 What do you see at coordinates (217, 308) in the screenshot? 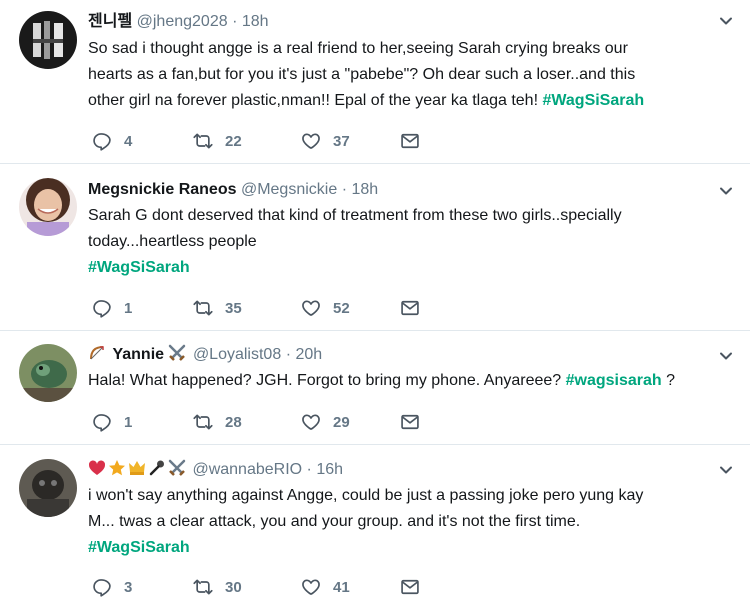
I see `retweet-button: 35` at bounding box center [217, 308].